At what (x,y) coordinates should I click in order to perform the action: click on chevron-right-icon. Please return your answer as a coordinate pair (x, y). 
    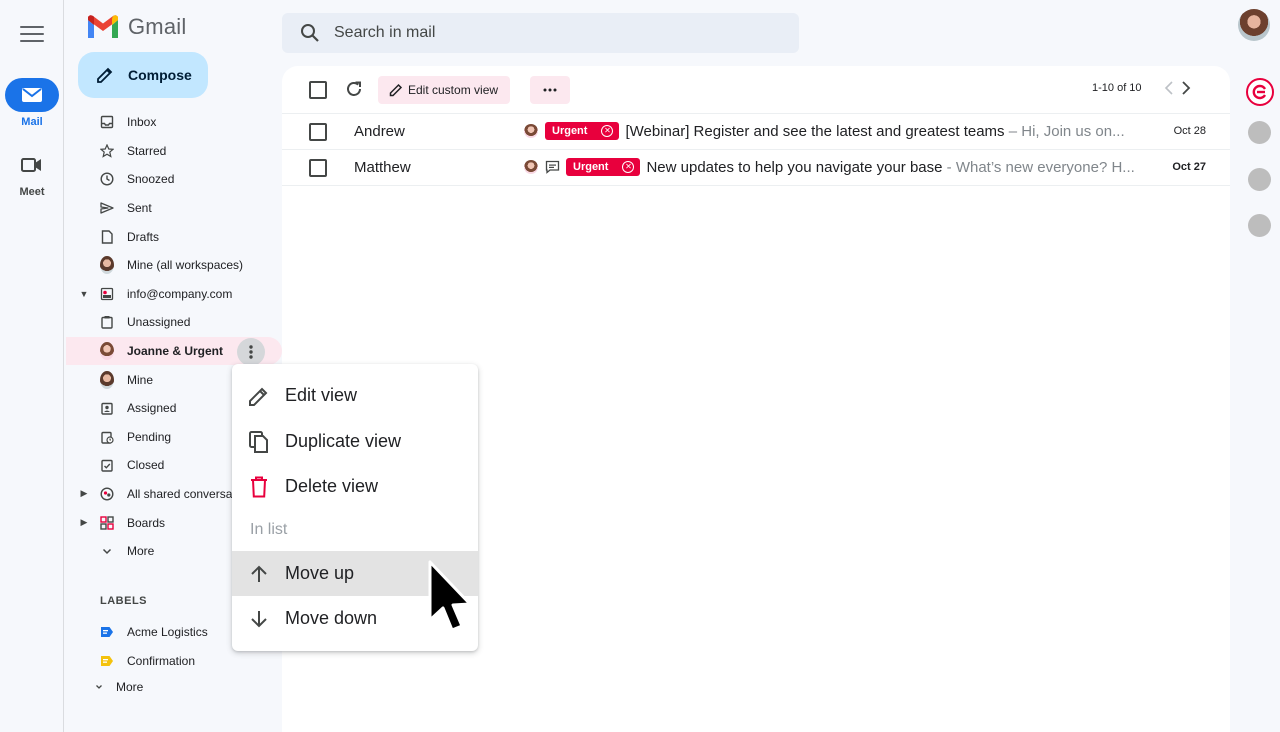
    Looking at the image, I should click on (1186, 90).